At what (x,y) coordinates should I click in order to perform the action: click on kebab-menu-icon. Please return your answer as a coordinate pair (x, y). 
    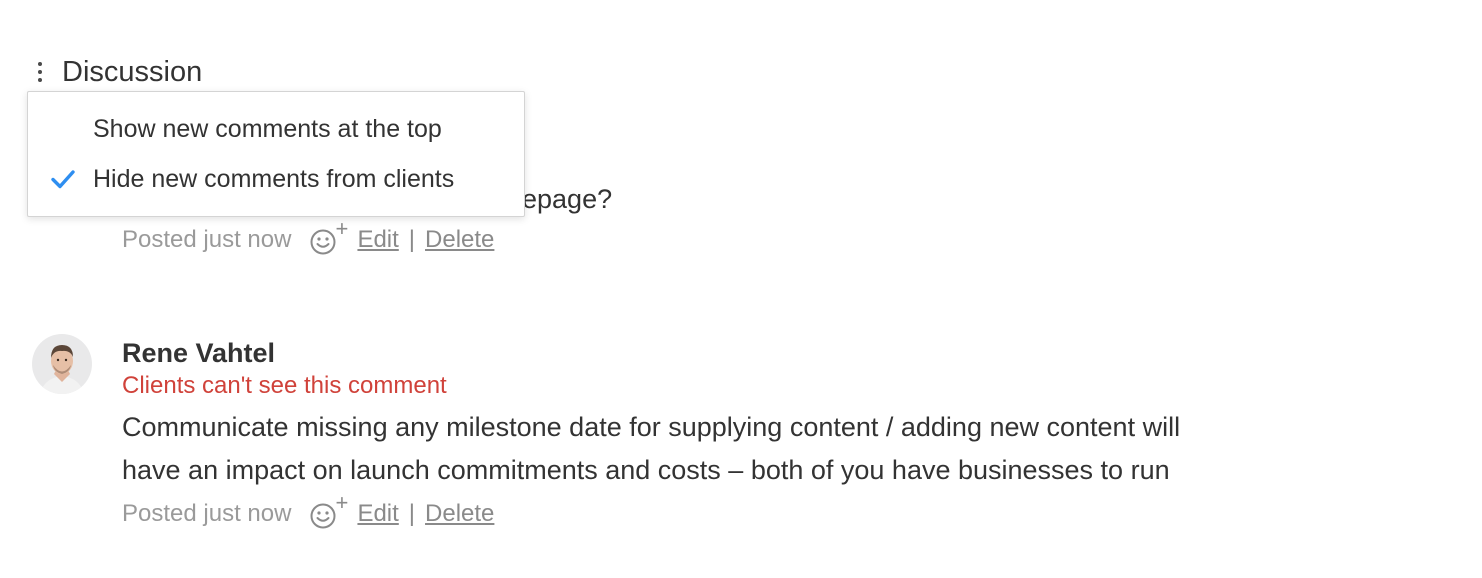
    Looking at the image, I should click on (40, 72).